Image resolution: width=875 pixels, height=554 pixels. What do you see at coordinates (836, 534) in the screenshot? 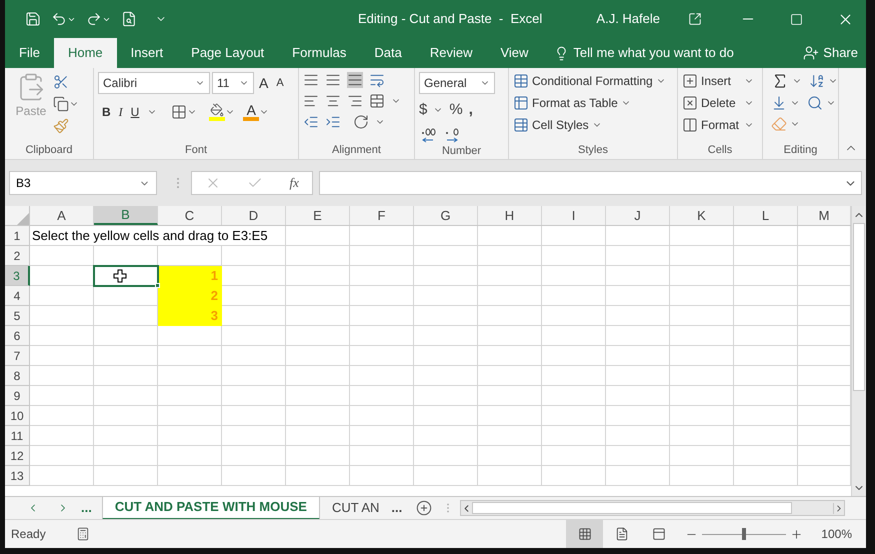
I see `zoom-level: 100%` at bounding box center [836, 534].